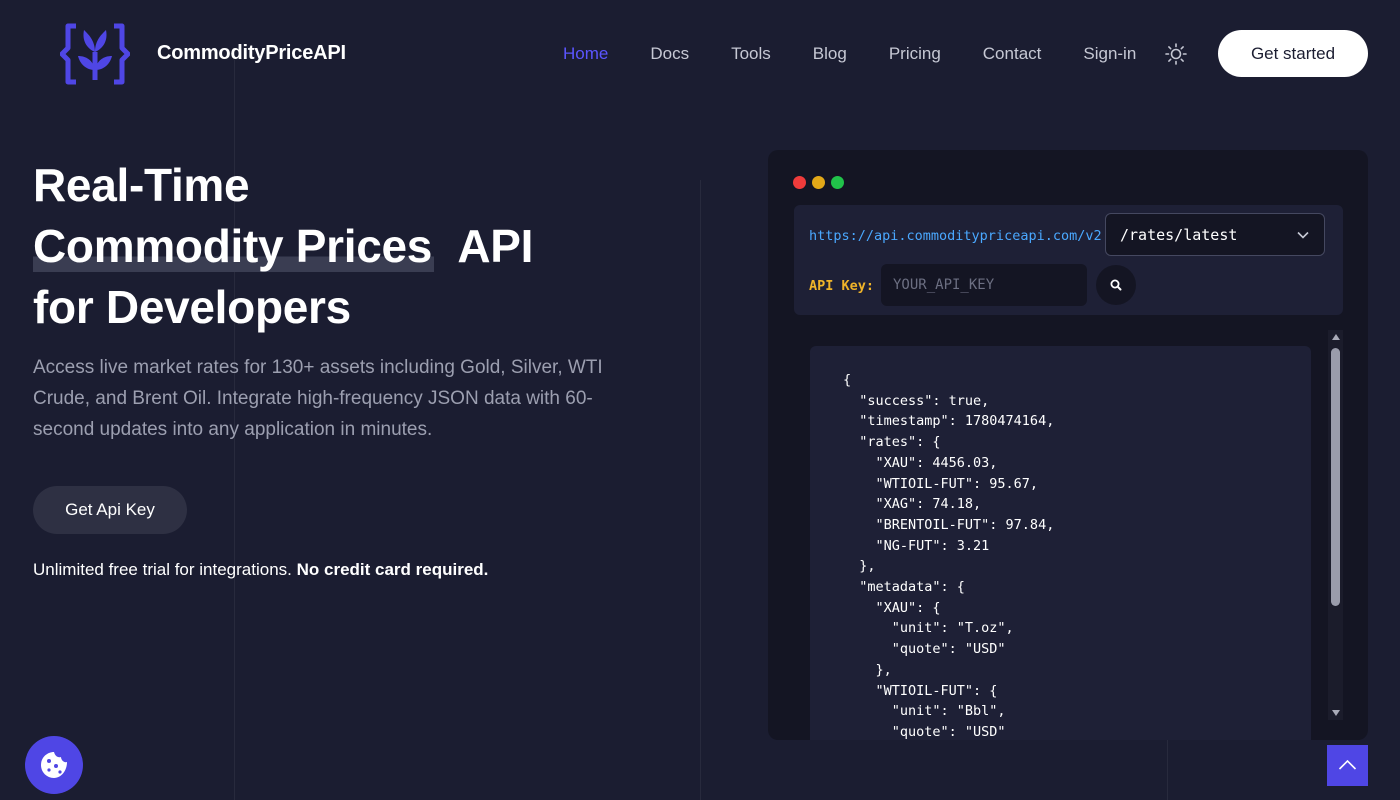 This screenshot has height=800, width=1400. Describe the element at coordinates (1176, 54) in the screenshot. I see `sun-icon` at that location.